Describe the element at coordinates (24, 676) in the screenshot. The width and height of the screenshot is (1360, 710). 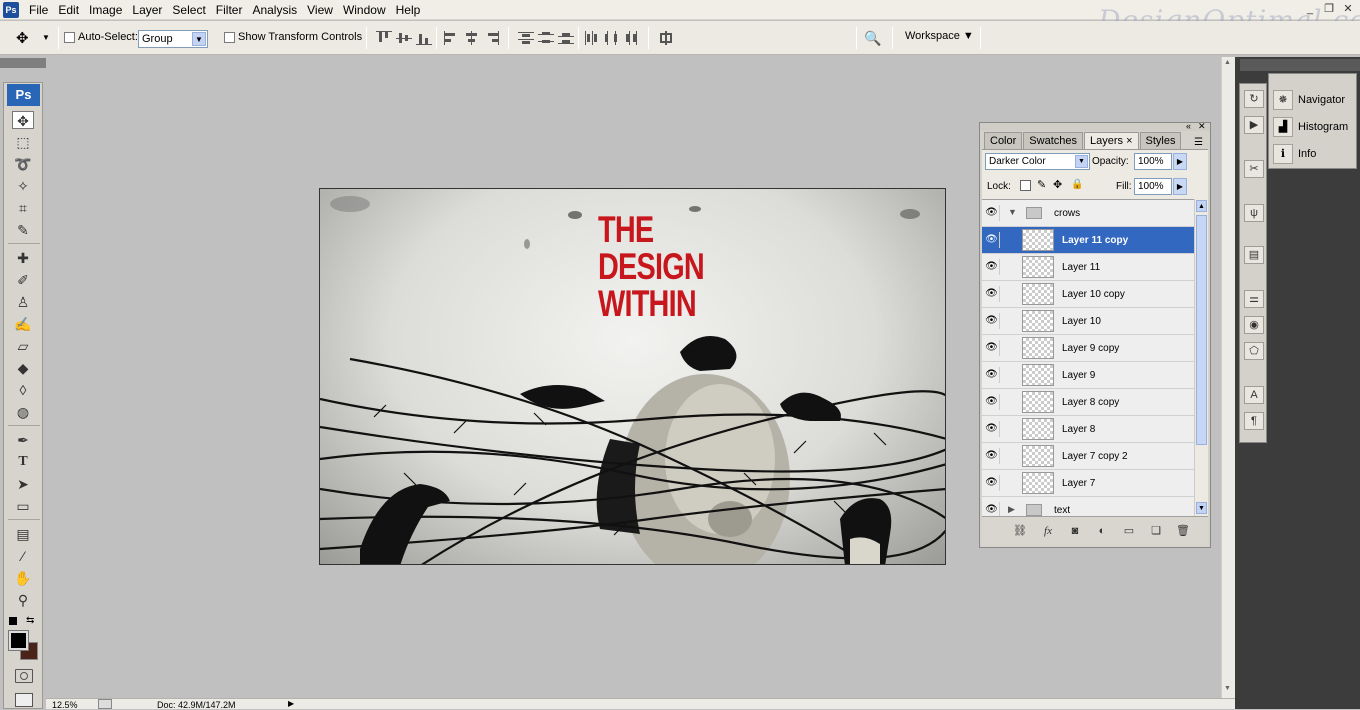
I see `quick-mask-icon` at that location.